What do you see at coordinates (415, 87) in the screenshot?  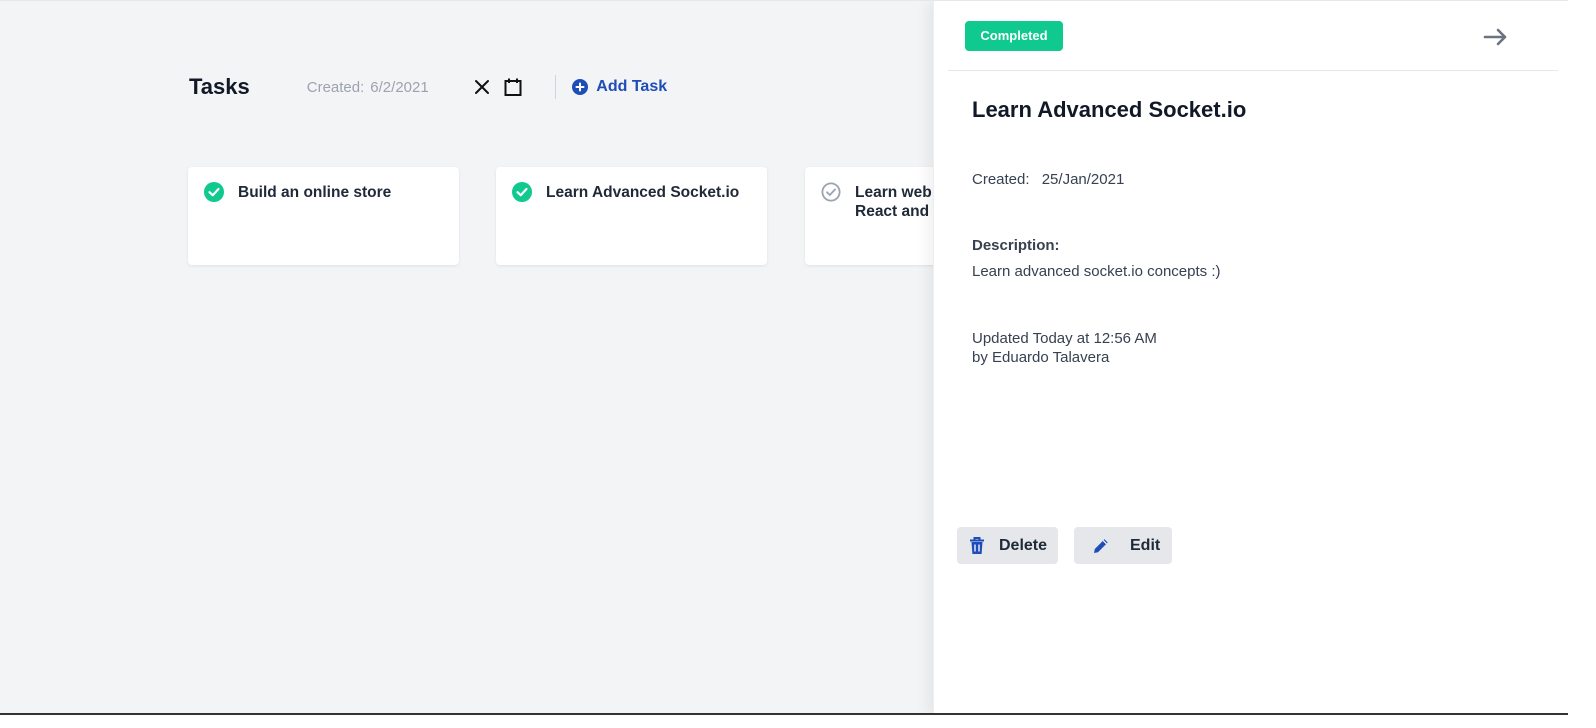 I see `date-filter-input: 6/2/2021` at bounding box center [415, 87].